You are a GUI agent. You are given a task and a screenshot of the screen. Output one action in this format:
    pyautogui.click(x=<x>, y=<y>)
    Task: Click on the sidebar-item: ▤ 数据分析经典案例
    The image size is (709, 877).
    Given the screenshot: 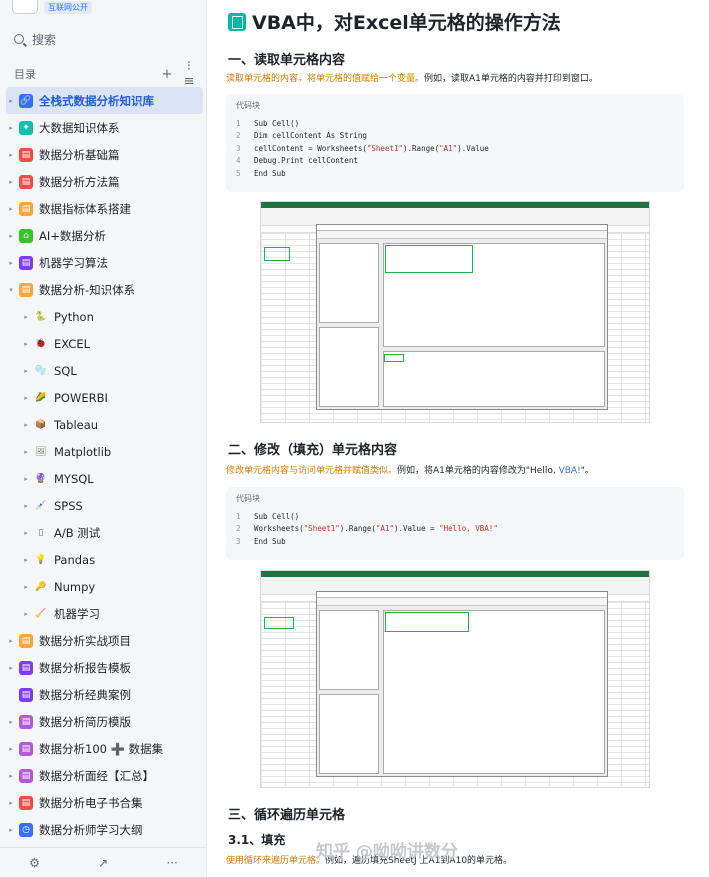 What is the action you would take?
    pyautogui.click(x=104, y=694)
    